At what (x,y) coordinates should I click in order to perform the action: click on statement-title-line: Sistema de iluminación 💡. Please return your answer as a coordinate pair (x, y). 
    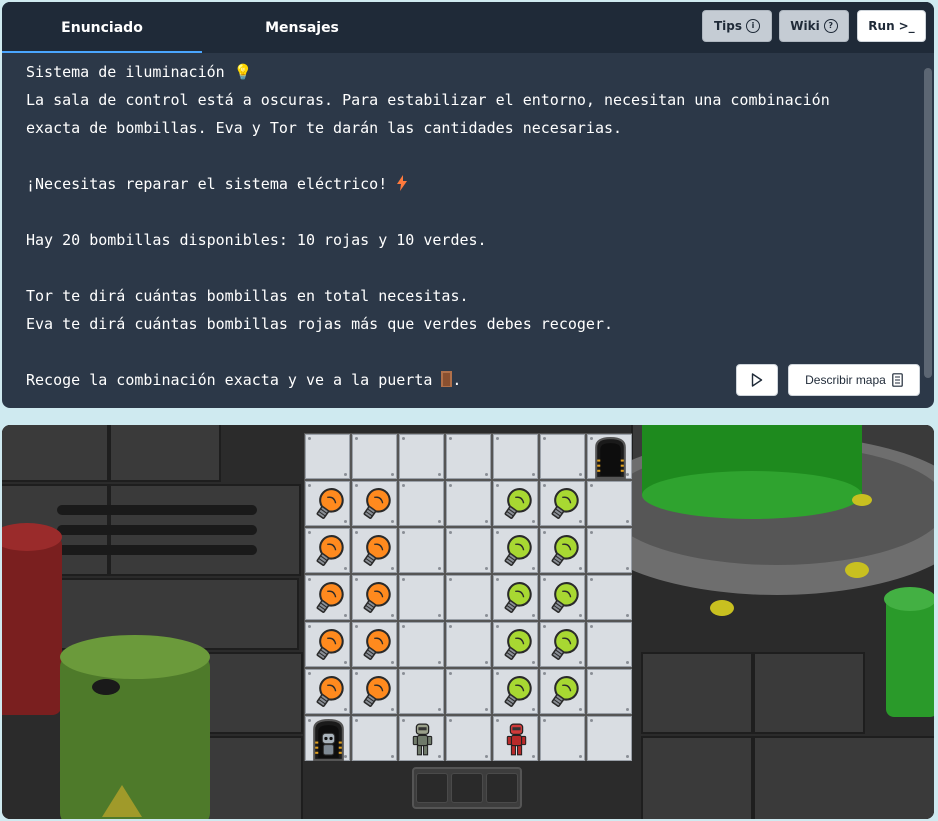
    Looking at the image, I should click on (139, 72).